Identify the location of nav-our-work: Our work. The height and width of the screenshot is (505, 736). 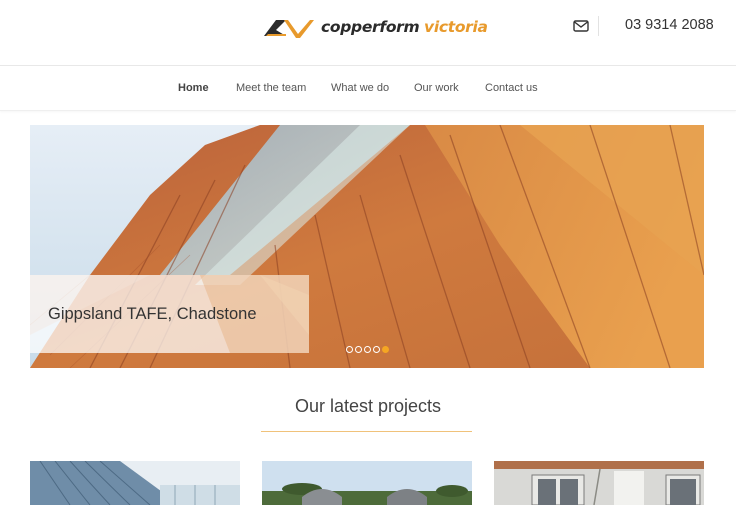
(436, 88).